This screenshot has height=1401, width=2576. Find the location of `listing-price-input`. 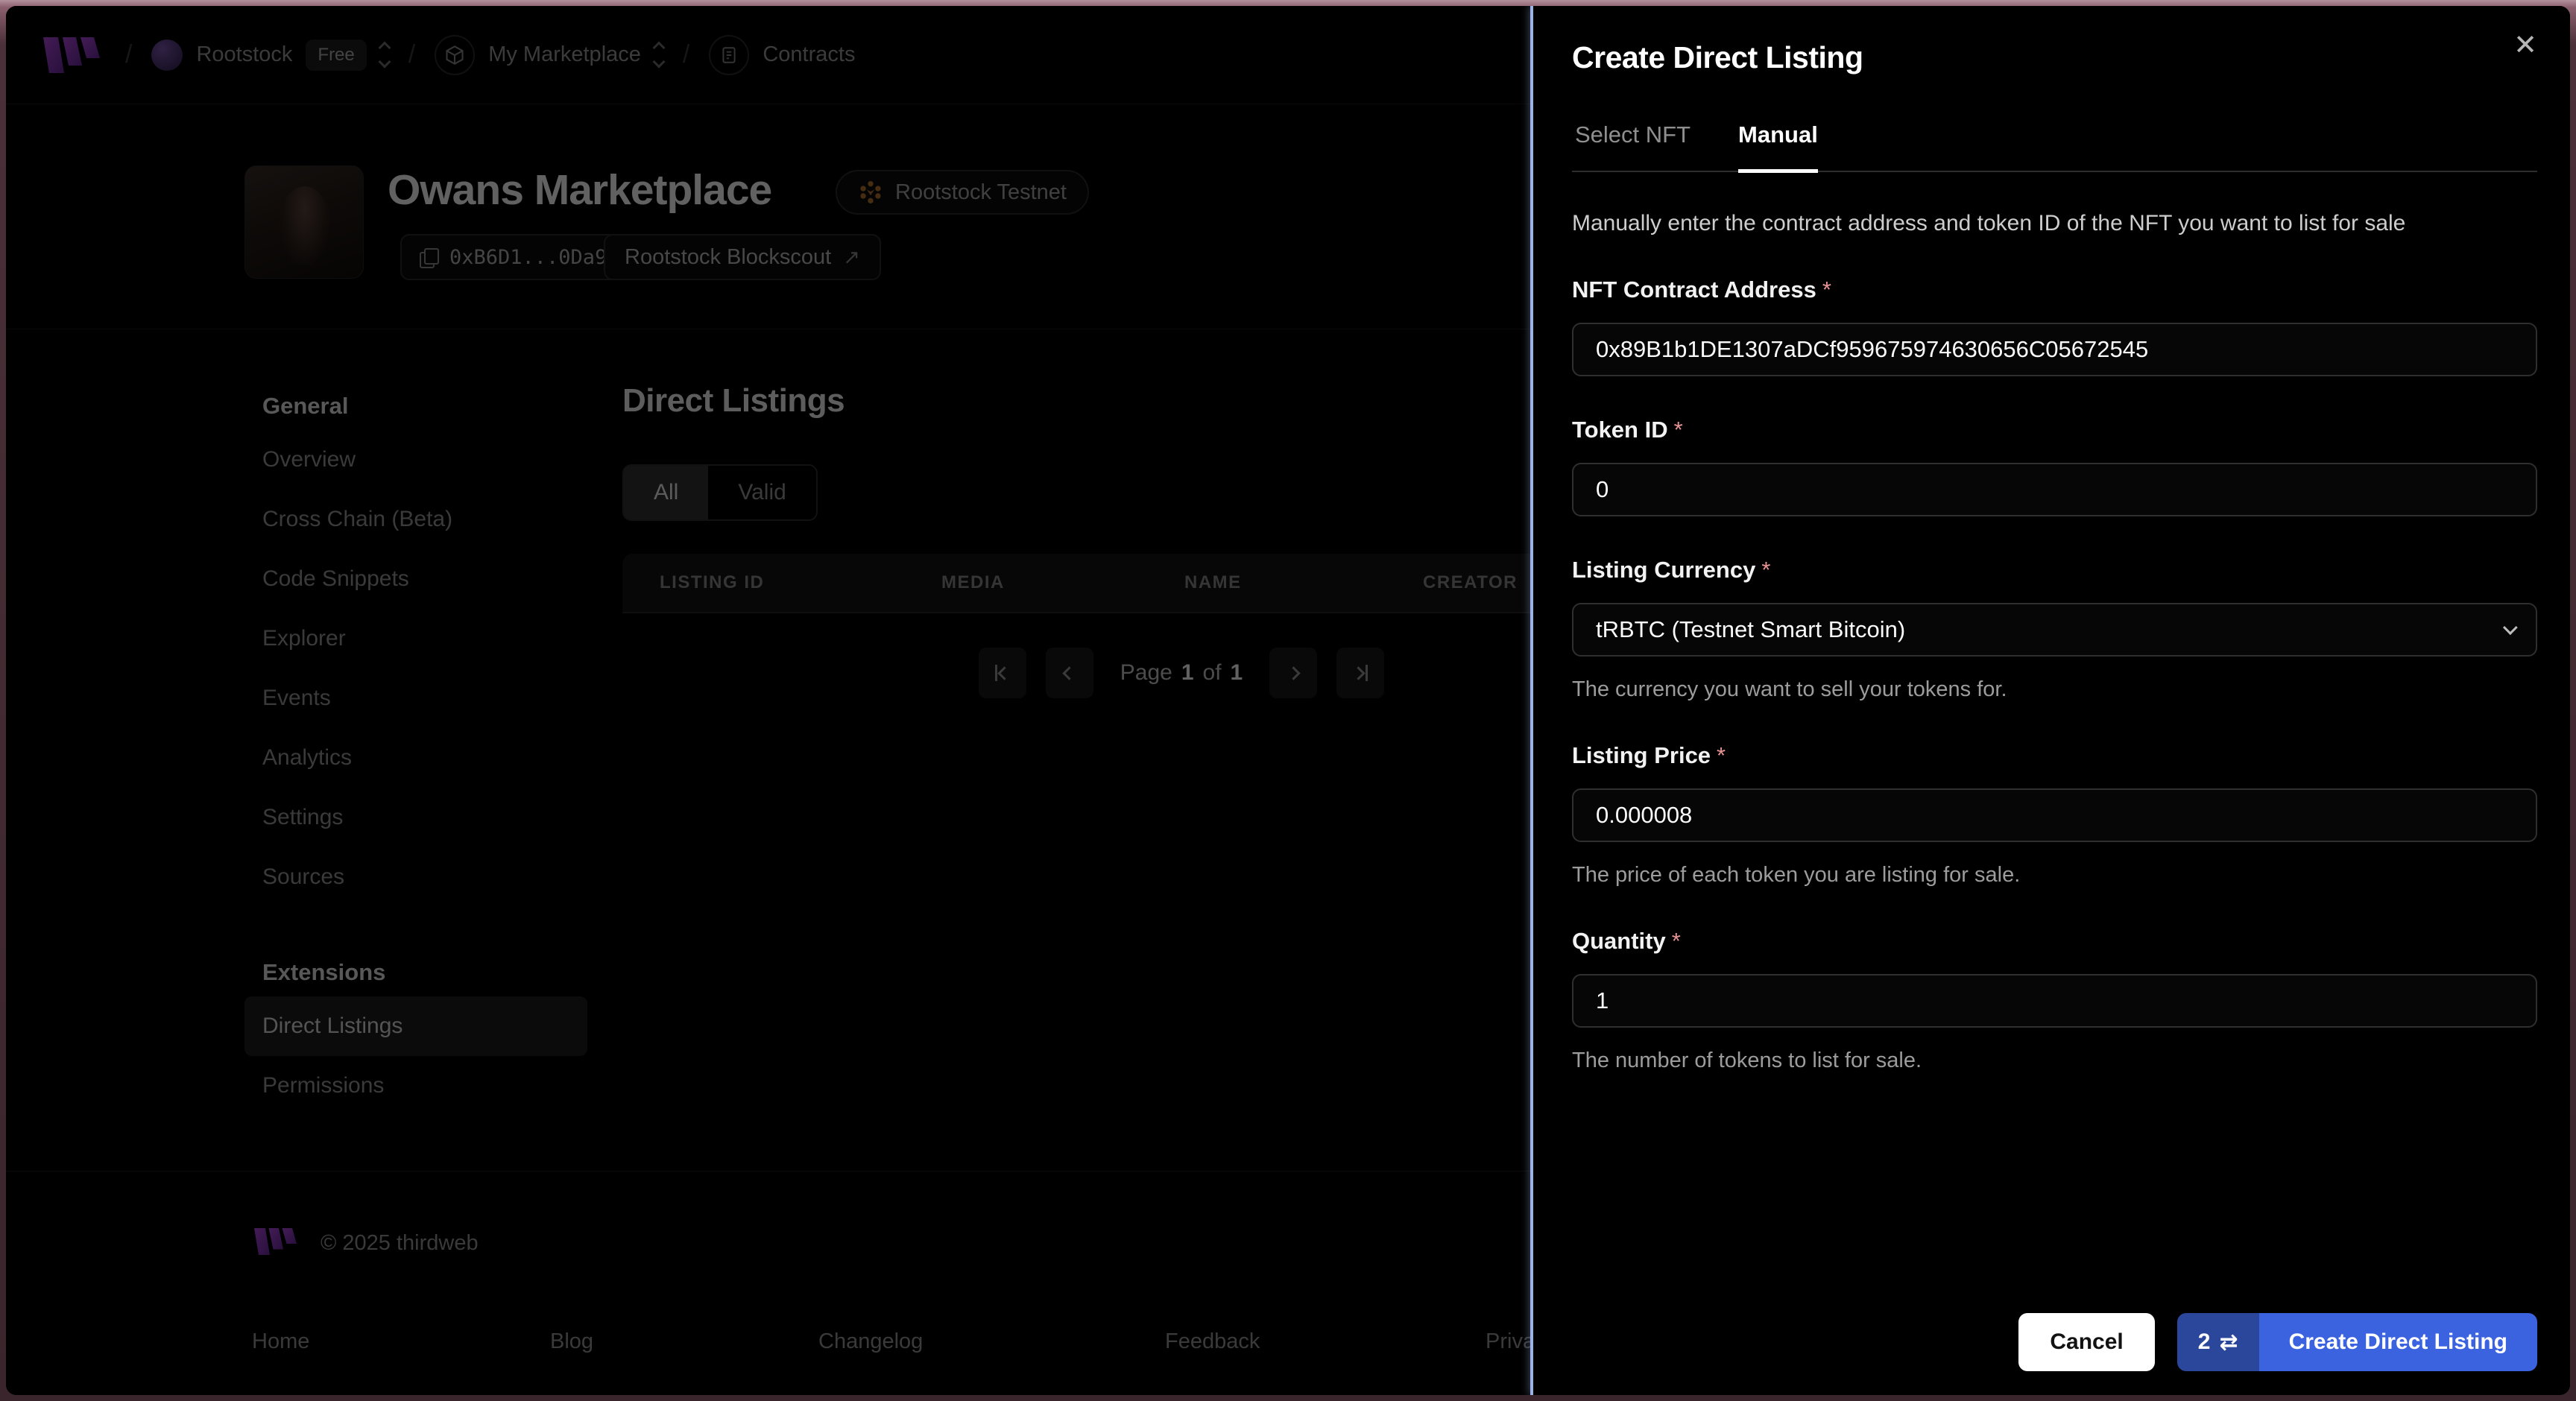

listing-price-input is located at coordinates (2054, 815).